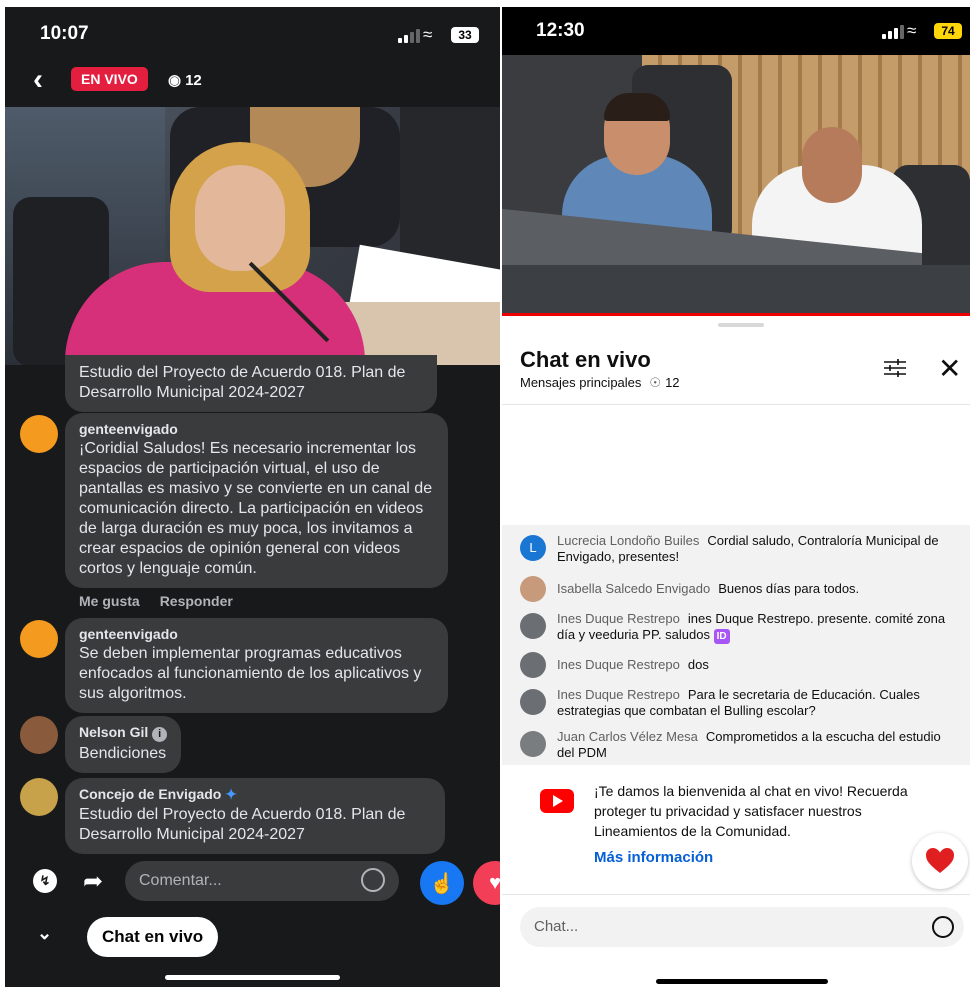 The width and height of the screenshot is (970, 987). What do you see at coordinates (465, 35) in the screenshot?
I see `battery-icon: 33` at bounding box center [465, 35].